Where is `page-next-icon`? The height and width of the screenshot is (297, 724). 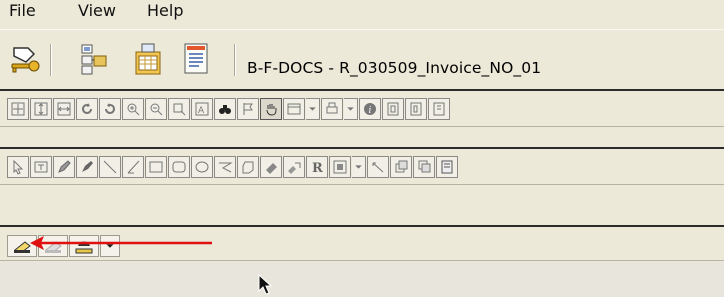
page-next-icon is located at coordinates (439, 109).